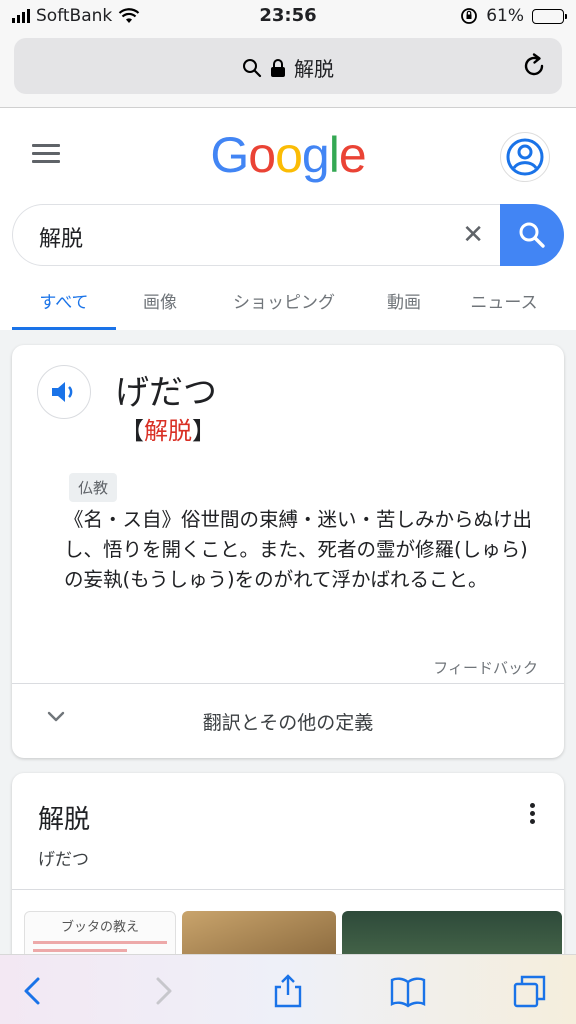 The height and width of the screenshot is (1024, 576). I want to click on browser-address-area: 解脱, so click(288, 70).